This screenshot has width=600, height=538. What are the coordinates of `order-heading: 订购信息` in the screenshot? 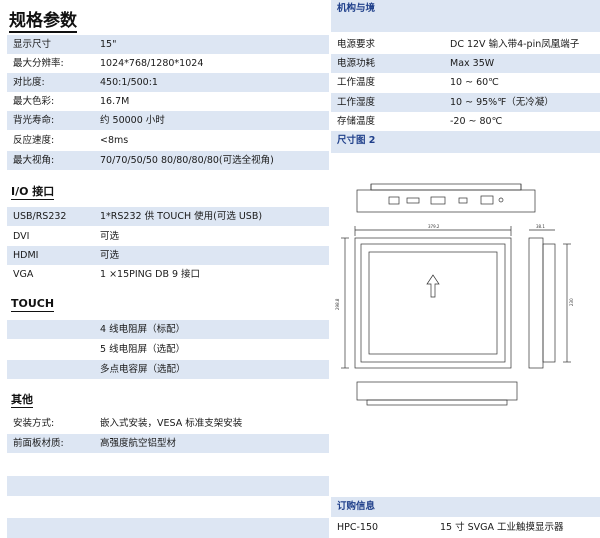 It's located at (465, 507).